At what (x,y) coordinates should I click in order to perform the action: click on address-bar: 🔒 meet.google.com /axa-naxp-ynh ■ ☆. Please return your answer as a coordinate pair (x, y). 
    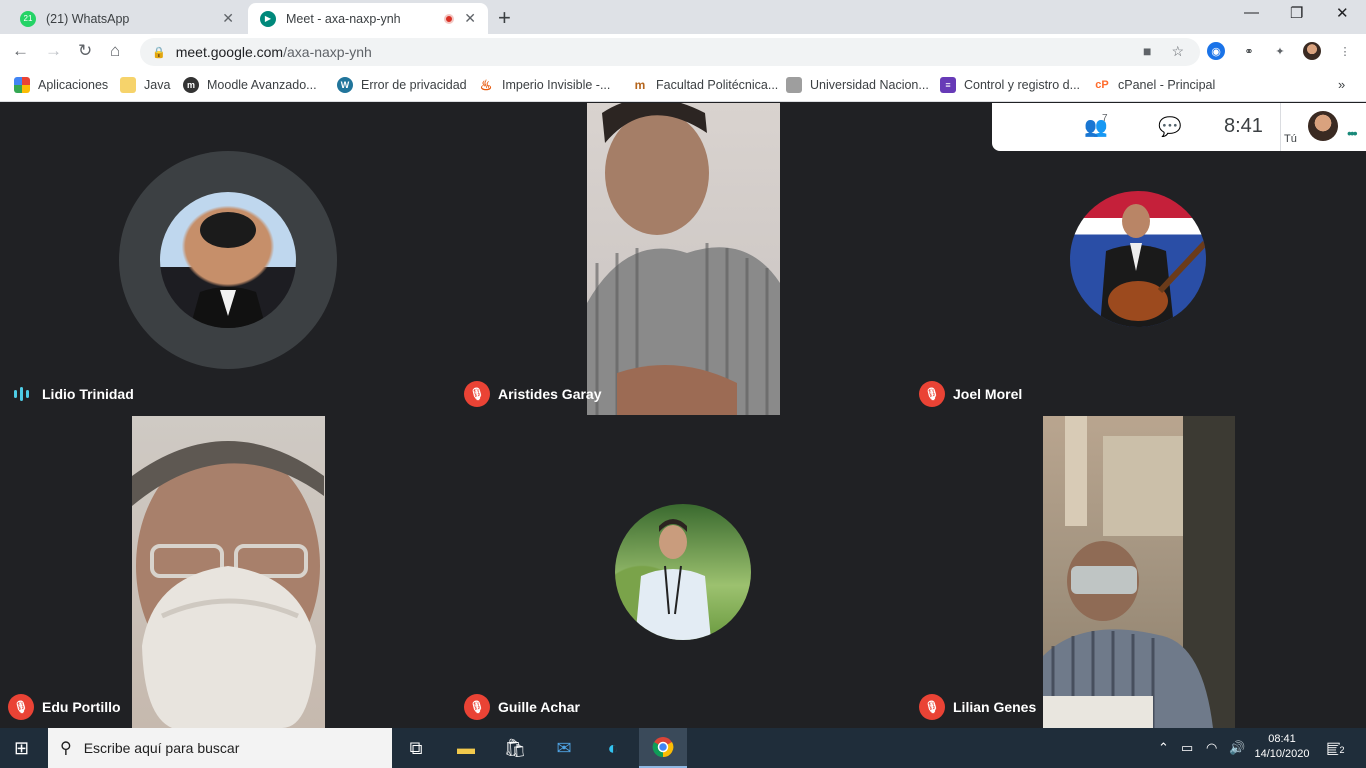
    Looking at the image, I should click on (670, 52).